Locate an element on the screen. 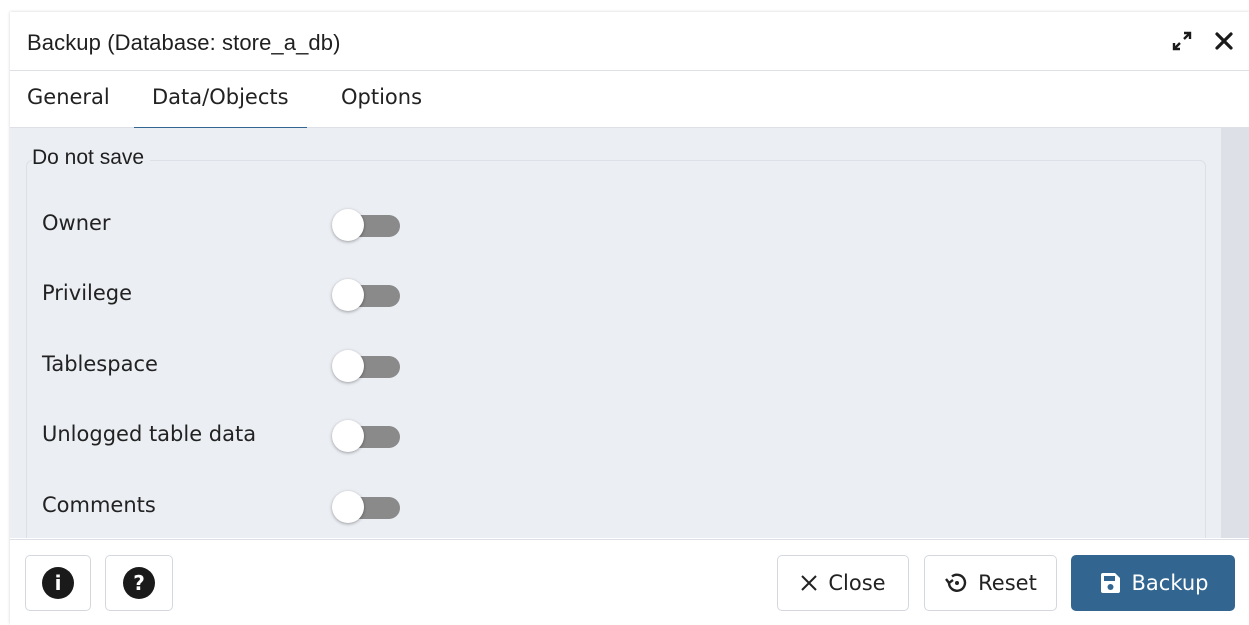 This screenshot has width=1249, height=625. option-row-comments: Comments is located at coordinates (592, 505).